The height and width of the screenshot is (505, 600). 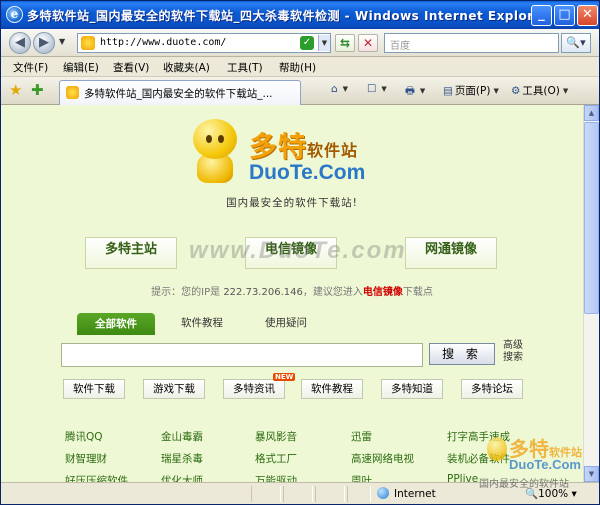 What do you see at coordinates (286, 322) in the screenshot?
I see `tab-faq: 使用疑问` at bounding box center [286, 322].